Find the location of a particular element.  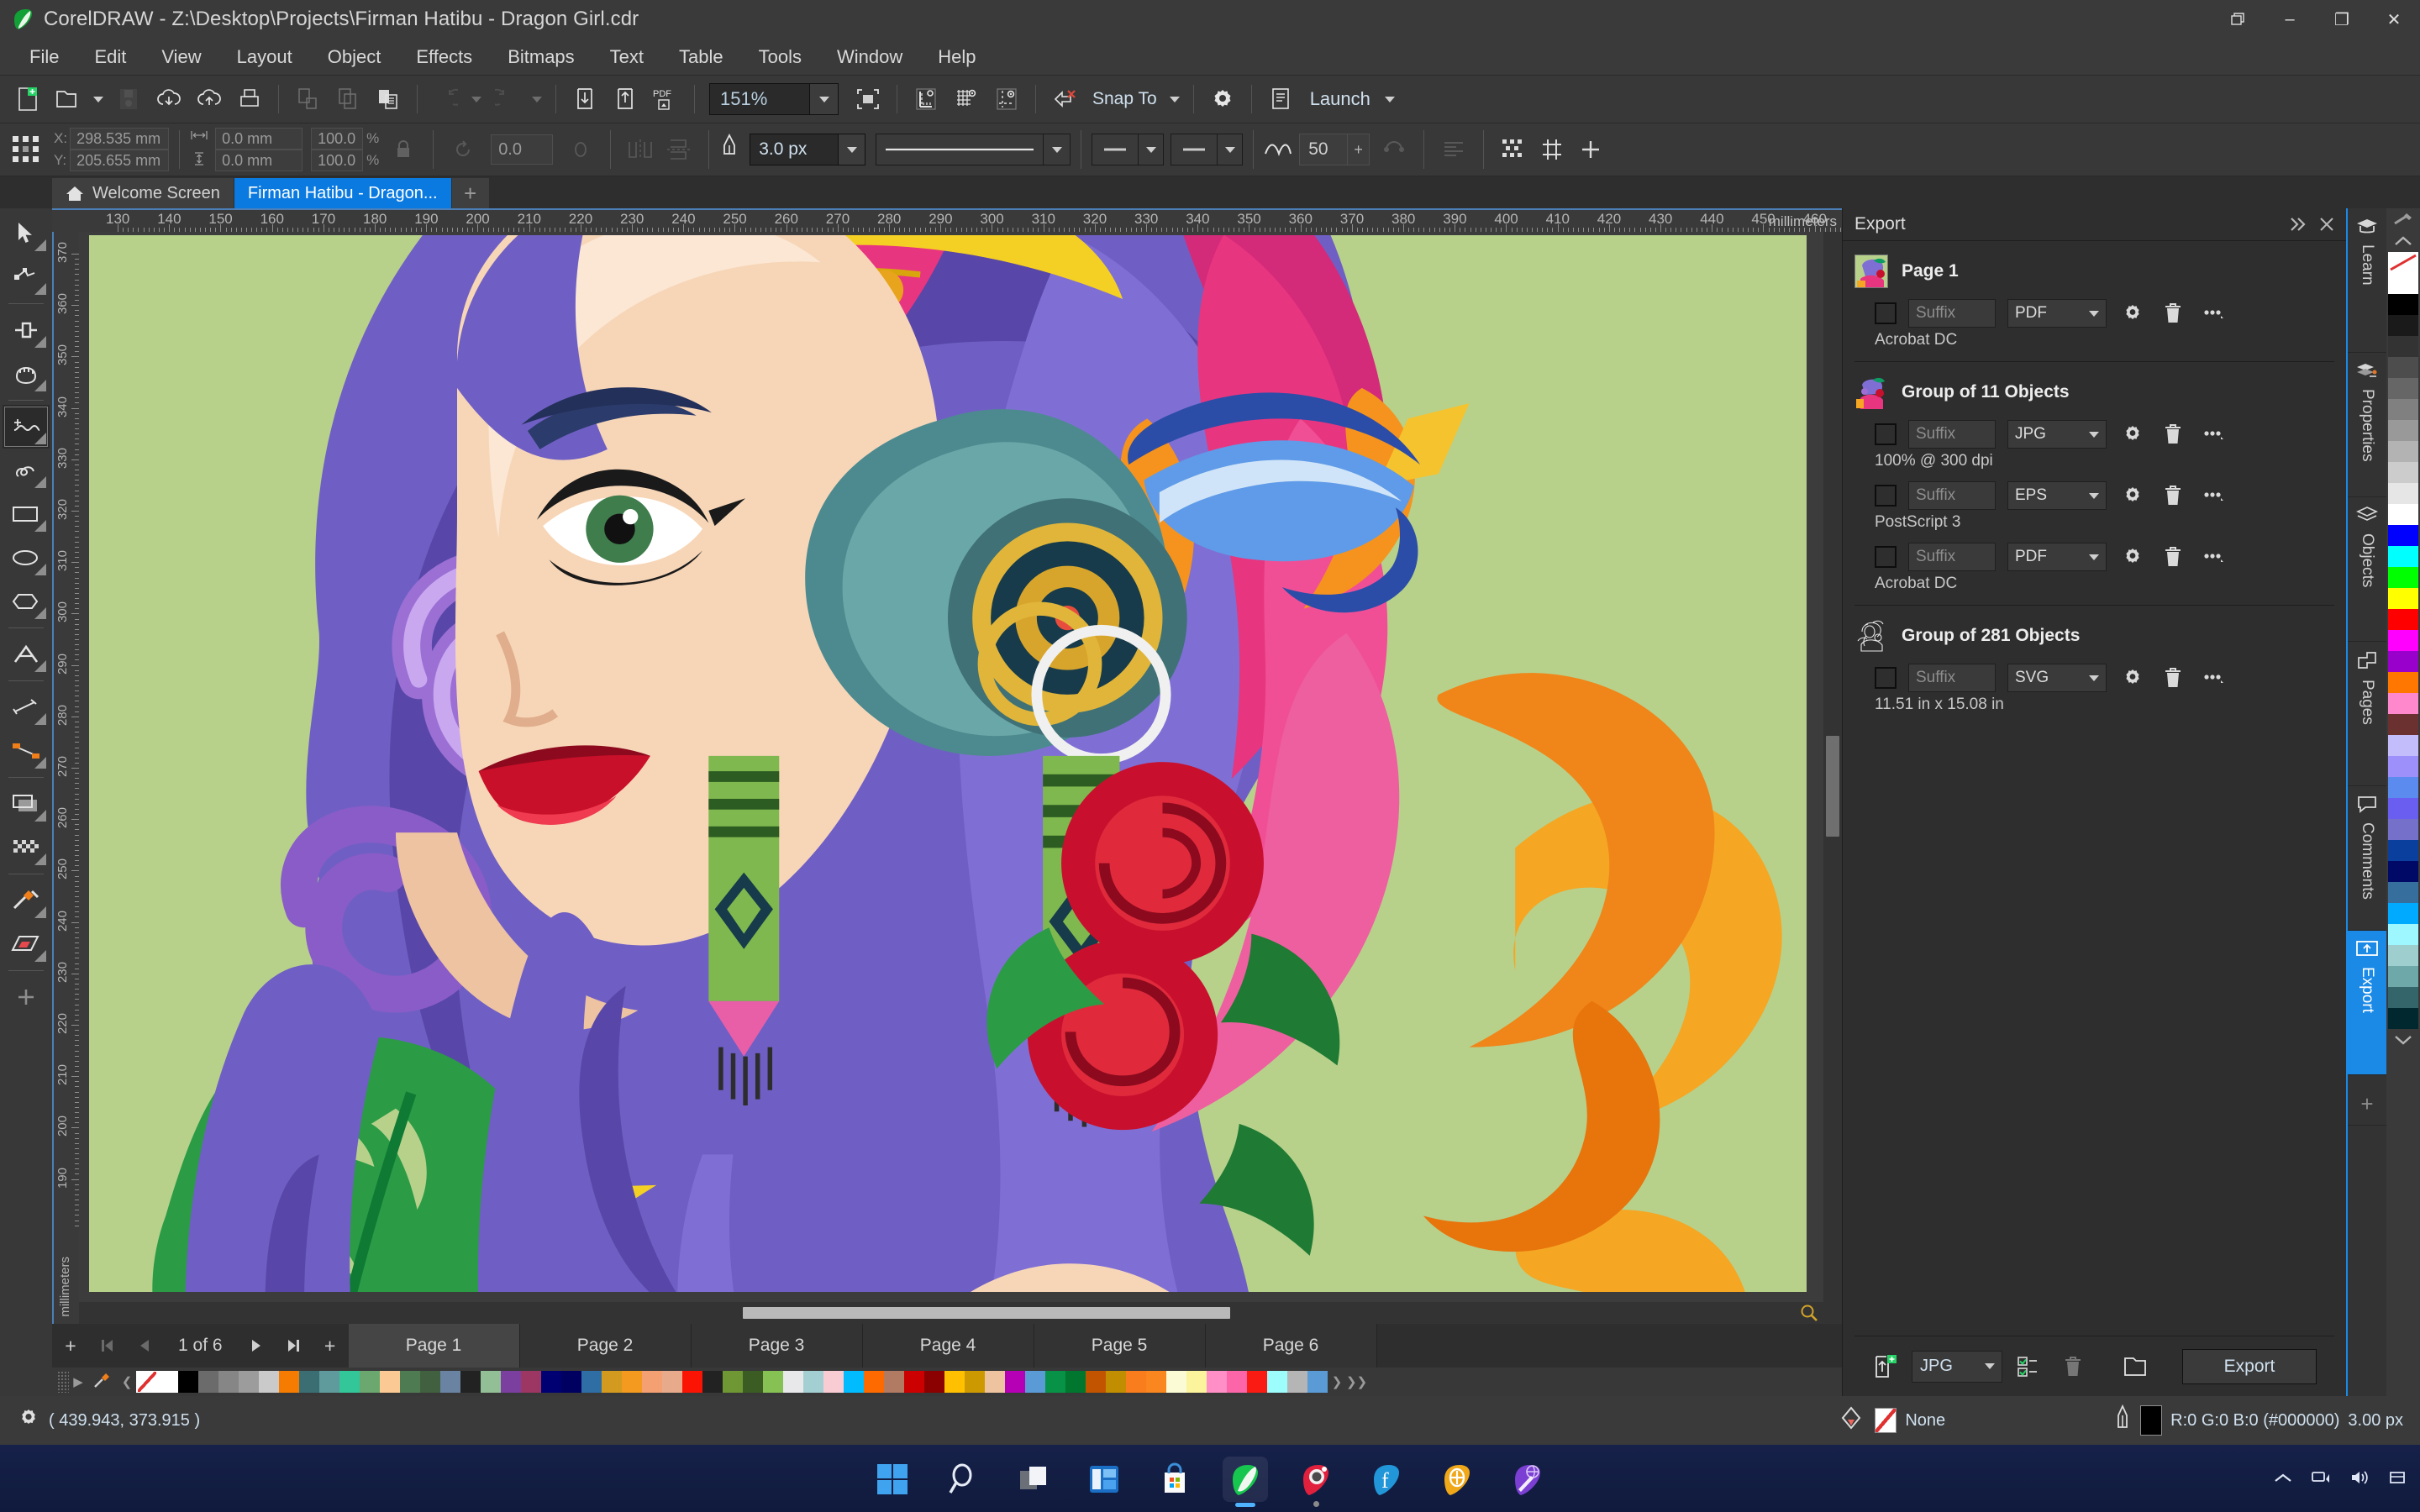

save-disk-icon is located at coordinates (128, 99).